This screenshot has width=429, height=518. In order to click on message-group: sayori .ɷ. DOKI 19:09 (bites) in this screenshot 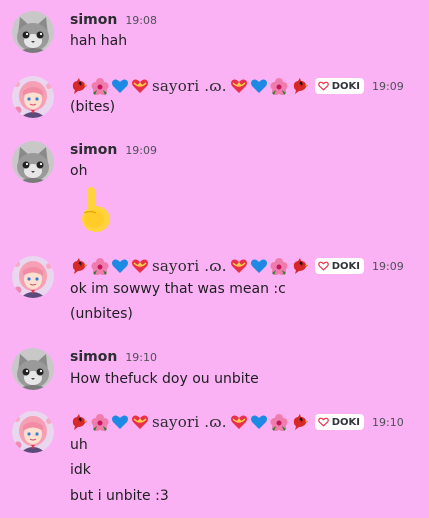, I will do `click(214, 102)`.